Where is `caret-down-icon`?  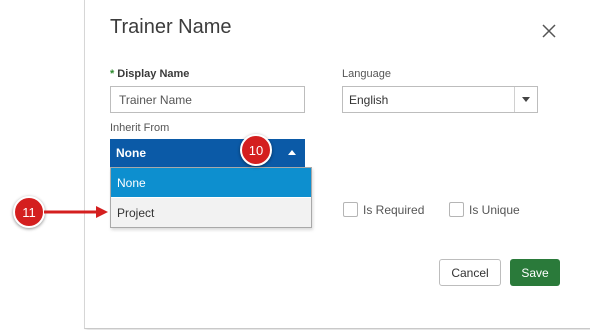 caret-down-icon is located at coordinates (526, 99).